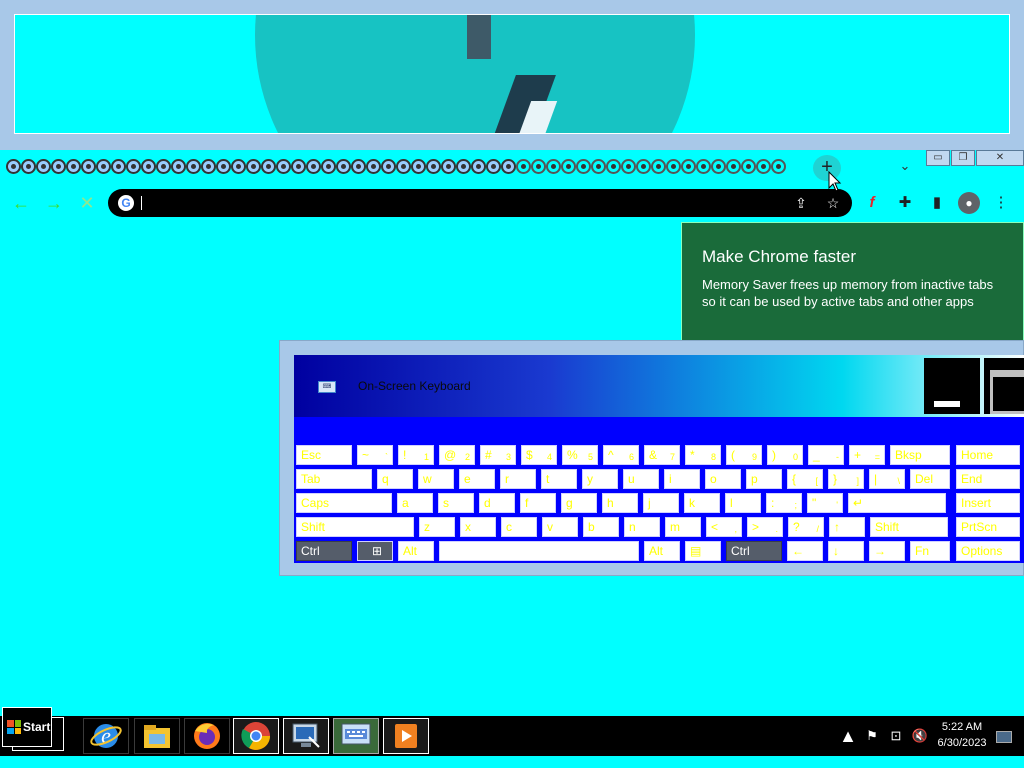 This screenshot has width=1024, height=768. Describe the element at coordinates (872, 736) in the screenshot. I see `action-center-flag-icon: ⚑` at that location.